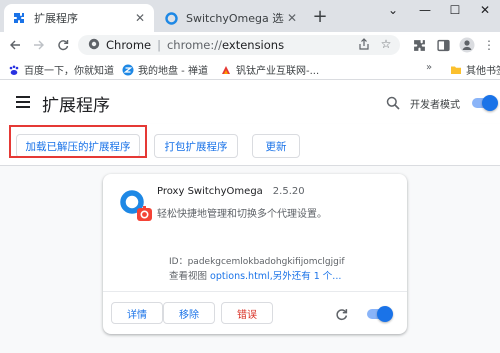 Image resolution: width=500 pixels, height=353 pixels. What do you see at coordinates (380, 314) in the screenshot?
I see `extension-enable-toggle` at bounding box center [380, 314].